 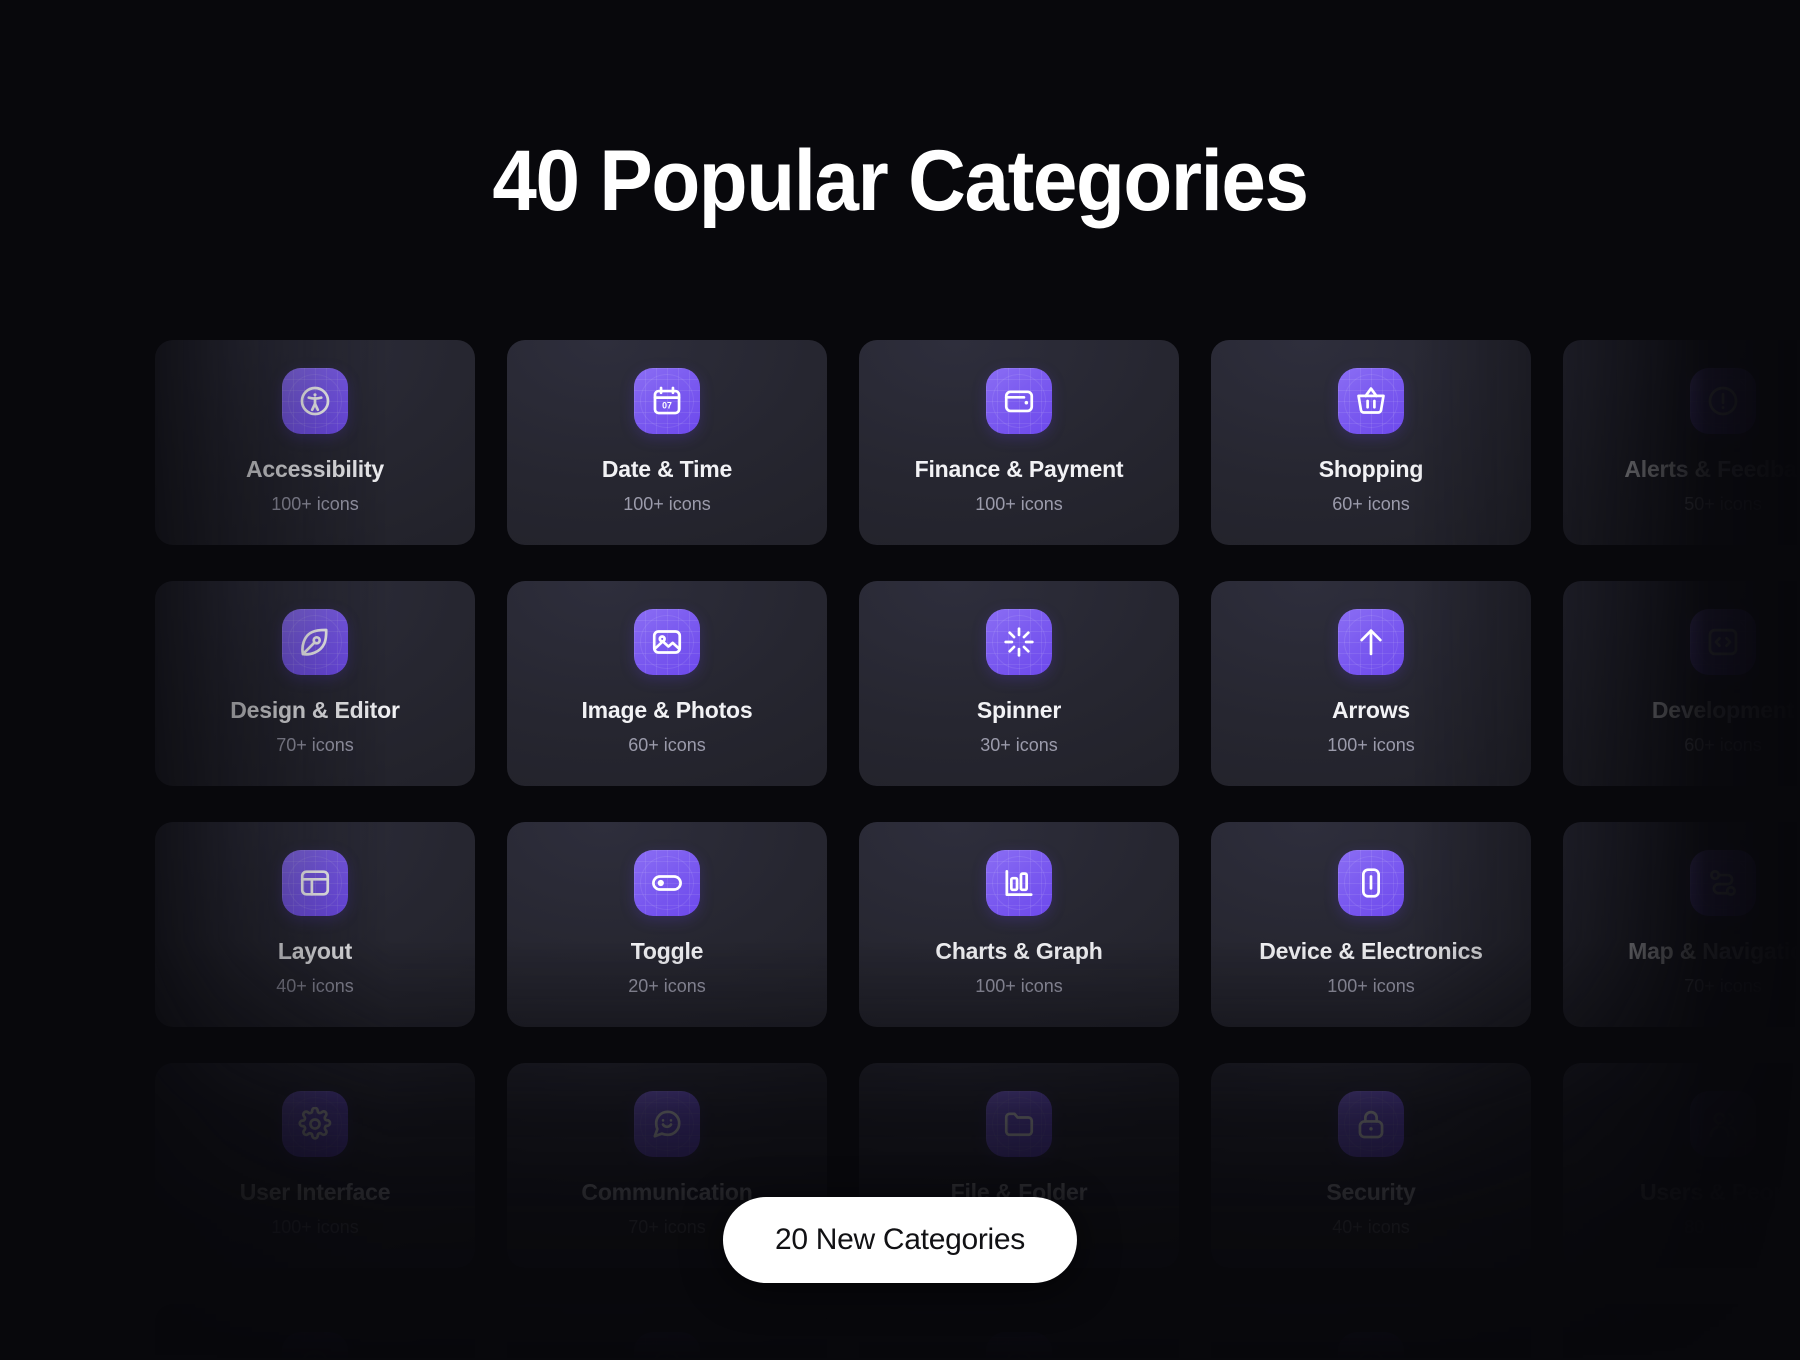 I want to click on category-card-accessibility: Accessibility 100+ icons, so click(x=315, y=442).